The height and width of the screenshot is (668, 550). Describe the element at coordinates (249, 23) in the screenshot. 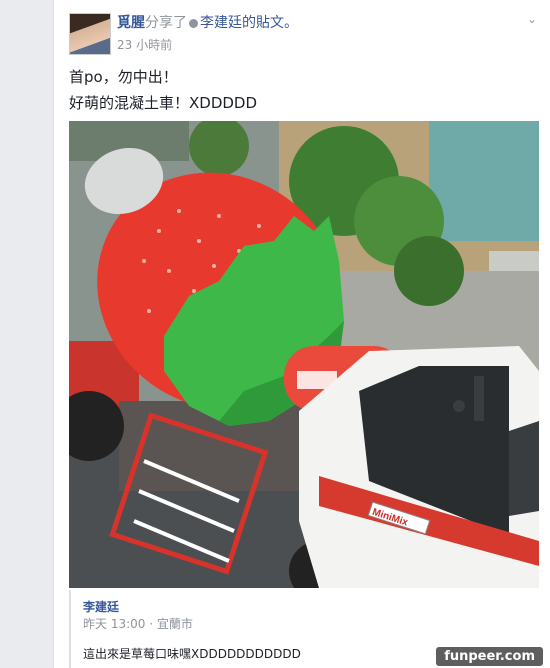

I see `shared-from-link: 李建廷的貼文。` at that location.